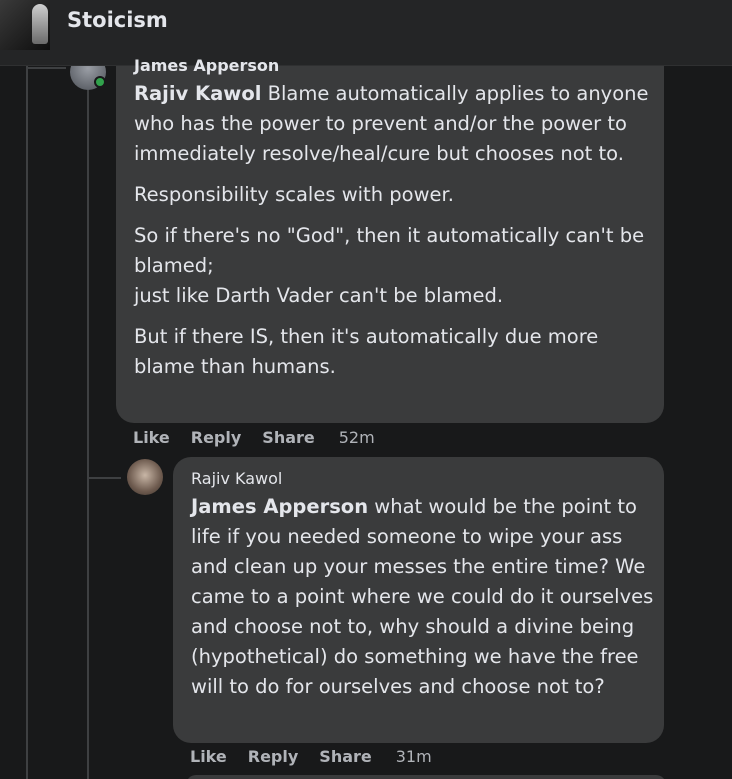  Describe the element at coordinates (254, 437) in the screenshot. I see `comment-actions: Like Reply Share 52m` at that location.